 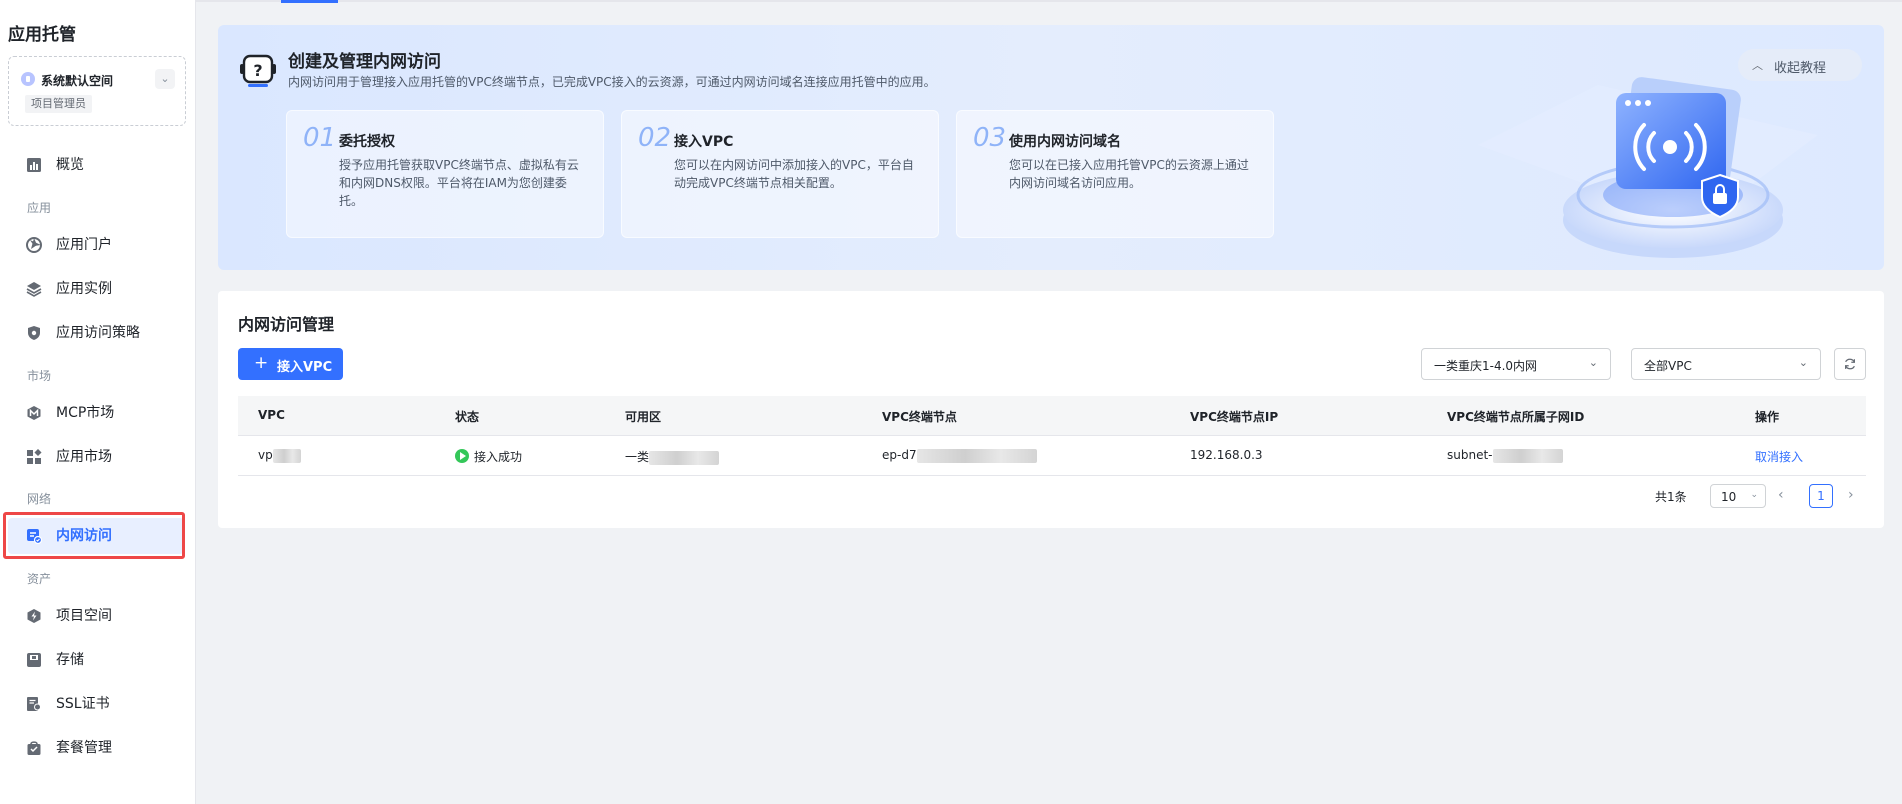 What do you see at coordinates (39, 376) in the screenshot?
I see `nav-group-market: 市场` at bounding box center [39, 376].